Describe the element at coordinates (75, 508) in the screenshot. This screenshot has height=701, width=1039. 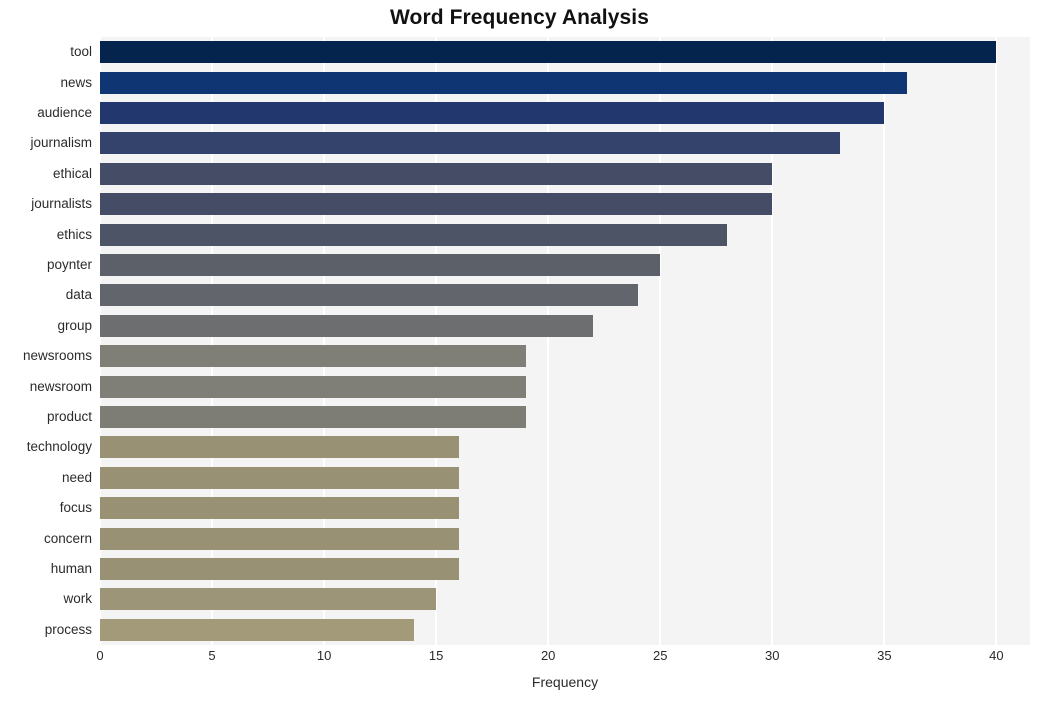
I see `y-axis-tick-label: focus` at that location.